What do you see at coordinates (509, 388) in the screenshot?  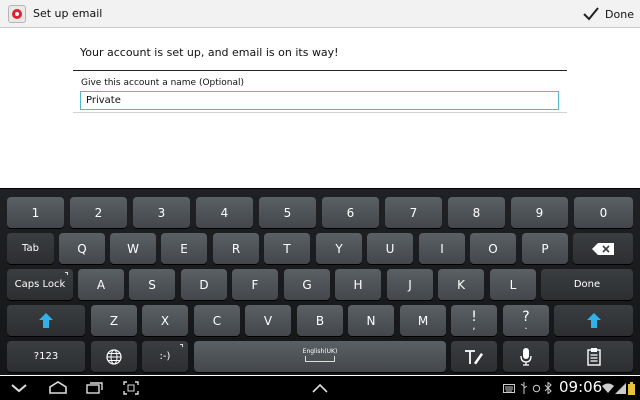 I see `keyboard-icon` at bounding box center [509, 388].